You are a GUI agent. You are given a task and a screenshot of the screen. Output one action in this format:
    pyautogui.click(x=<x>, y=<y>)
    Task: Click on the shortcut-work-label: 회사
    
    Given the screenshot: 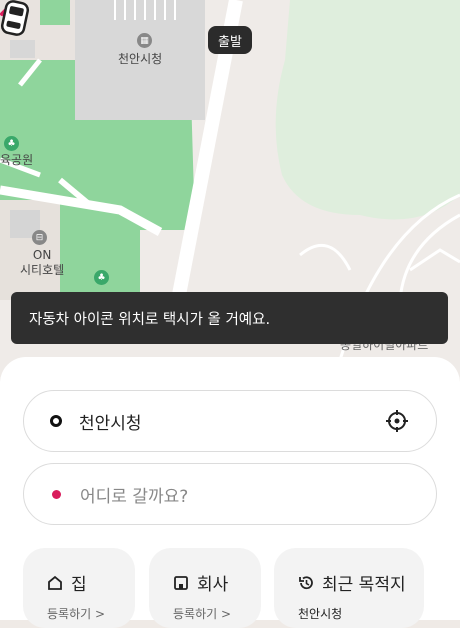 What is the action you would take?
    pyautogui.click(x=213, y=585)
    